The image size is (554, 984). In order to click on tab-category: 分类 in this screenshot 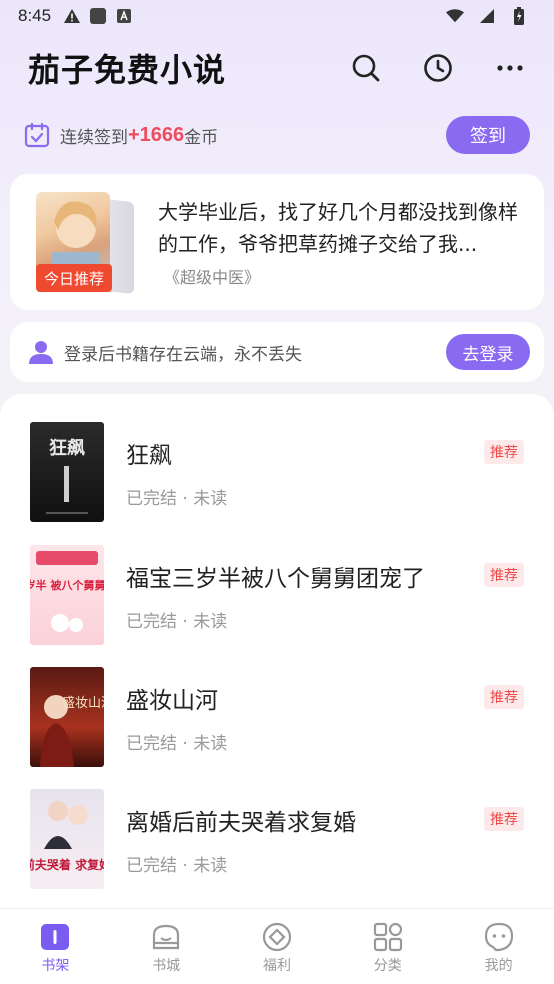, I will do `click(387, 946)`.